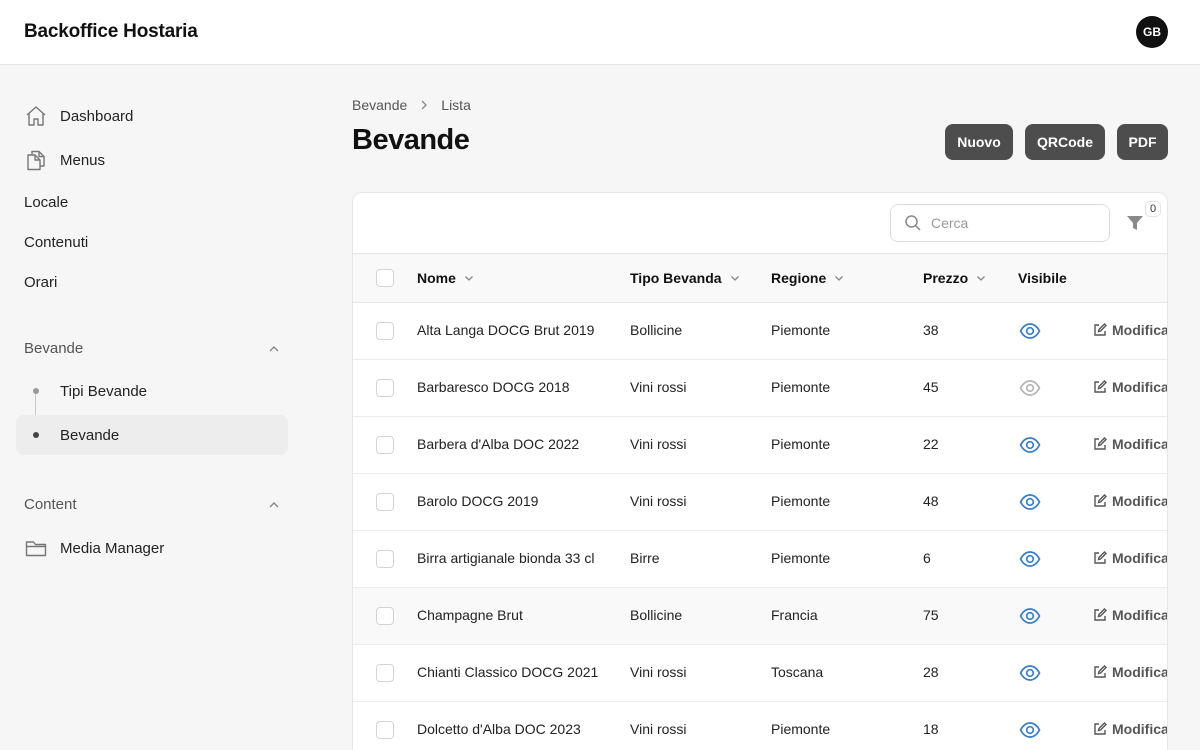  I want to click on breadcrumb: Bevande Lista, so click(411, 105).